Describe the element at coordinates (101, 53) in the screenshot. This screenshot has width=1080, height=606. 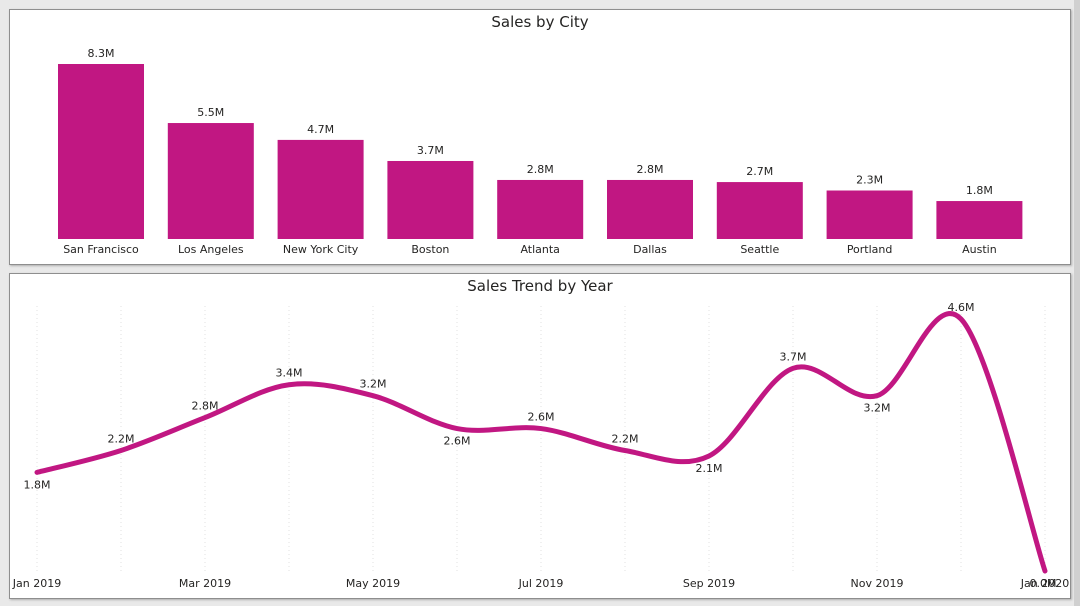
I see `data-label: 8.3M` at that location.